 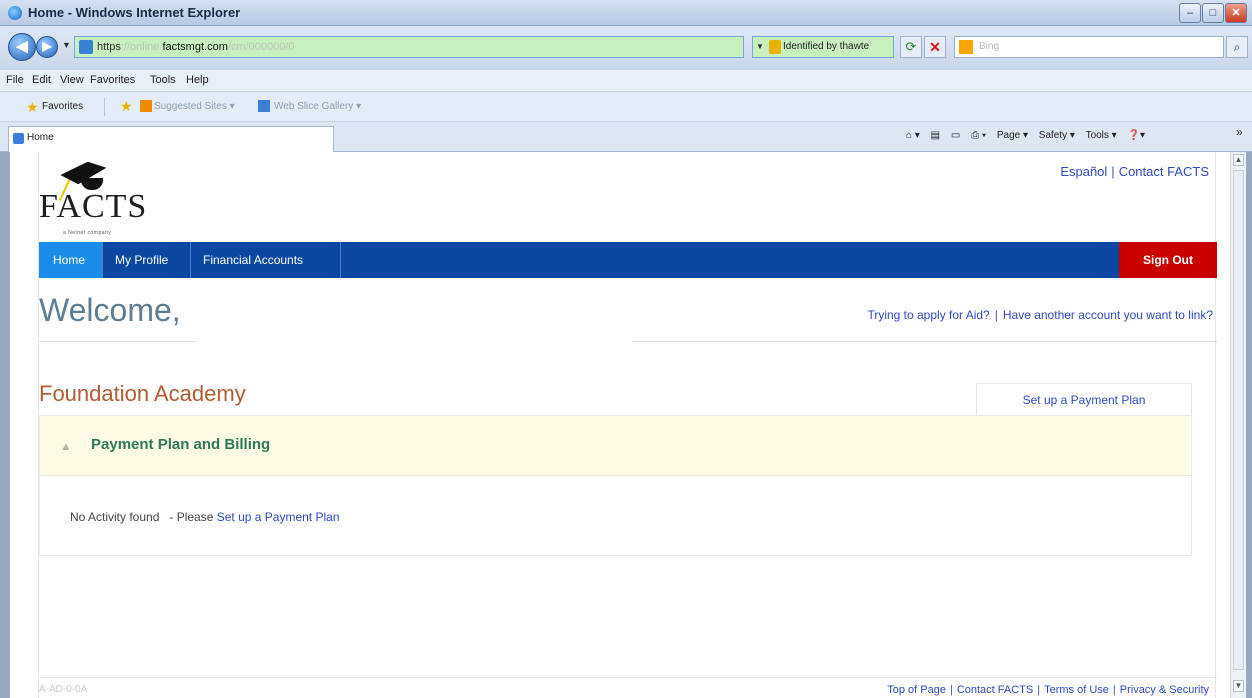 I want to click on home-icon: ⌂ ▾, so click(x=913, y=135).